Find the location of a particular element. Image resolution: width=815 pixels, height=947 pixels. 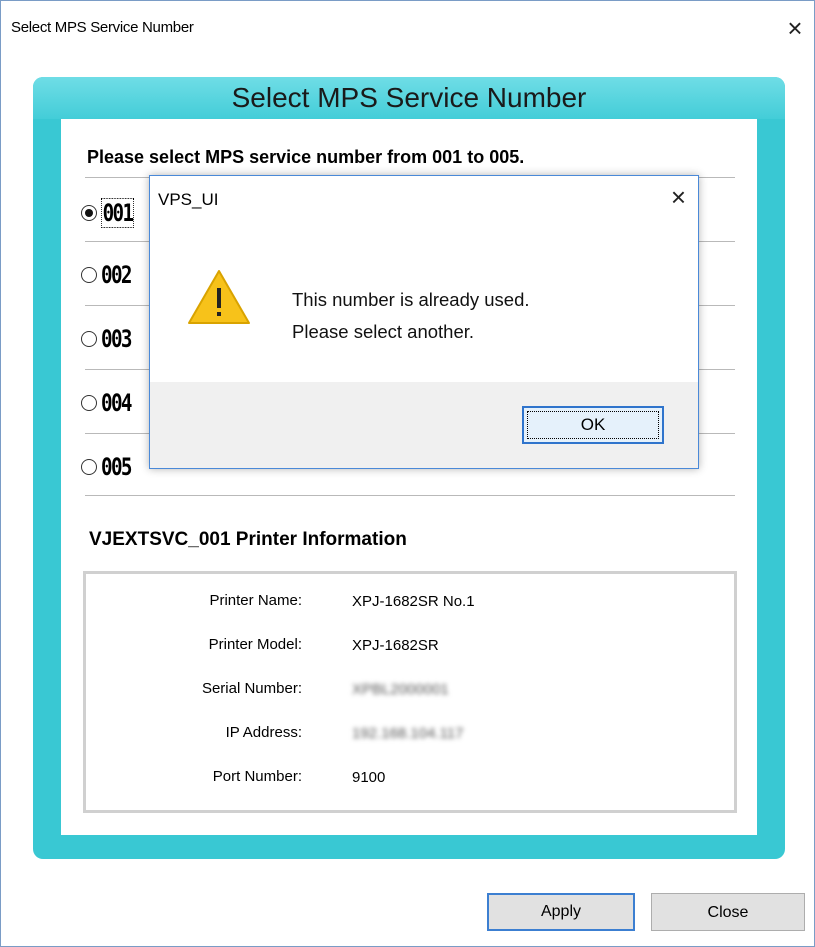

info-row-printer-model: Printer Model: XPJ-1682SR is located at coordinates (410, 648).